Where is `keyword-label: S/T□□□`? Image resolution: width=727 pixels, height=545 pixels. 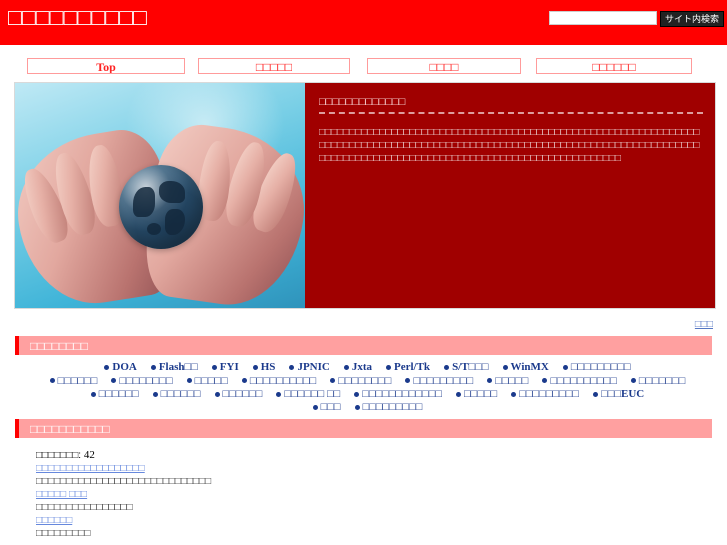
keyword-label: S/T□□□ is located at coordinates (470, 367).